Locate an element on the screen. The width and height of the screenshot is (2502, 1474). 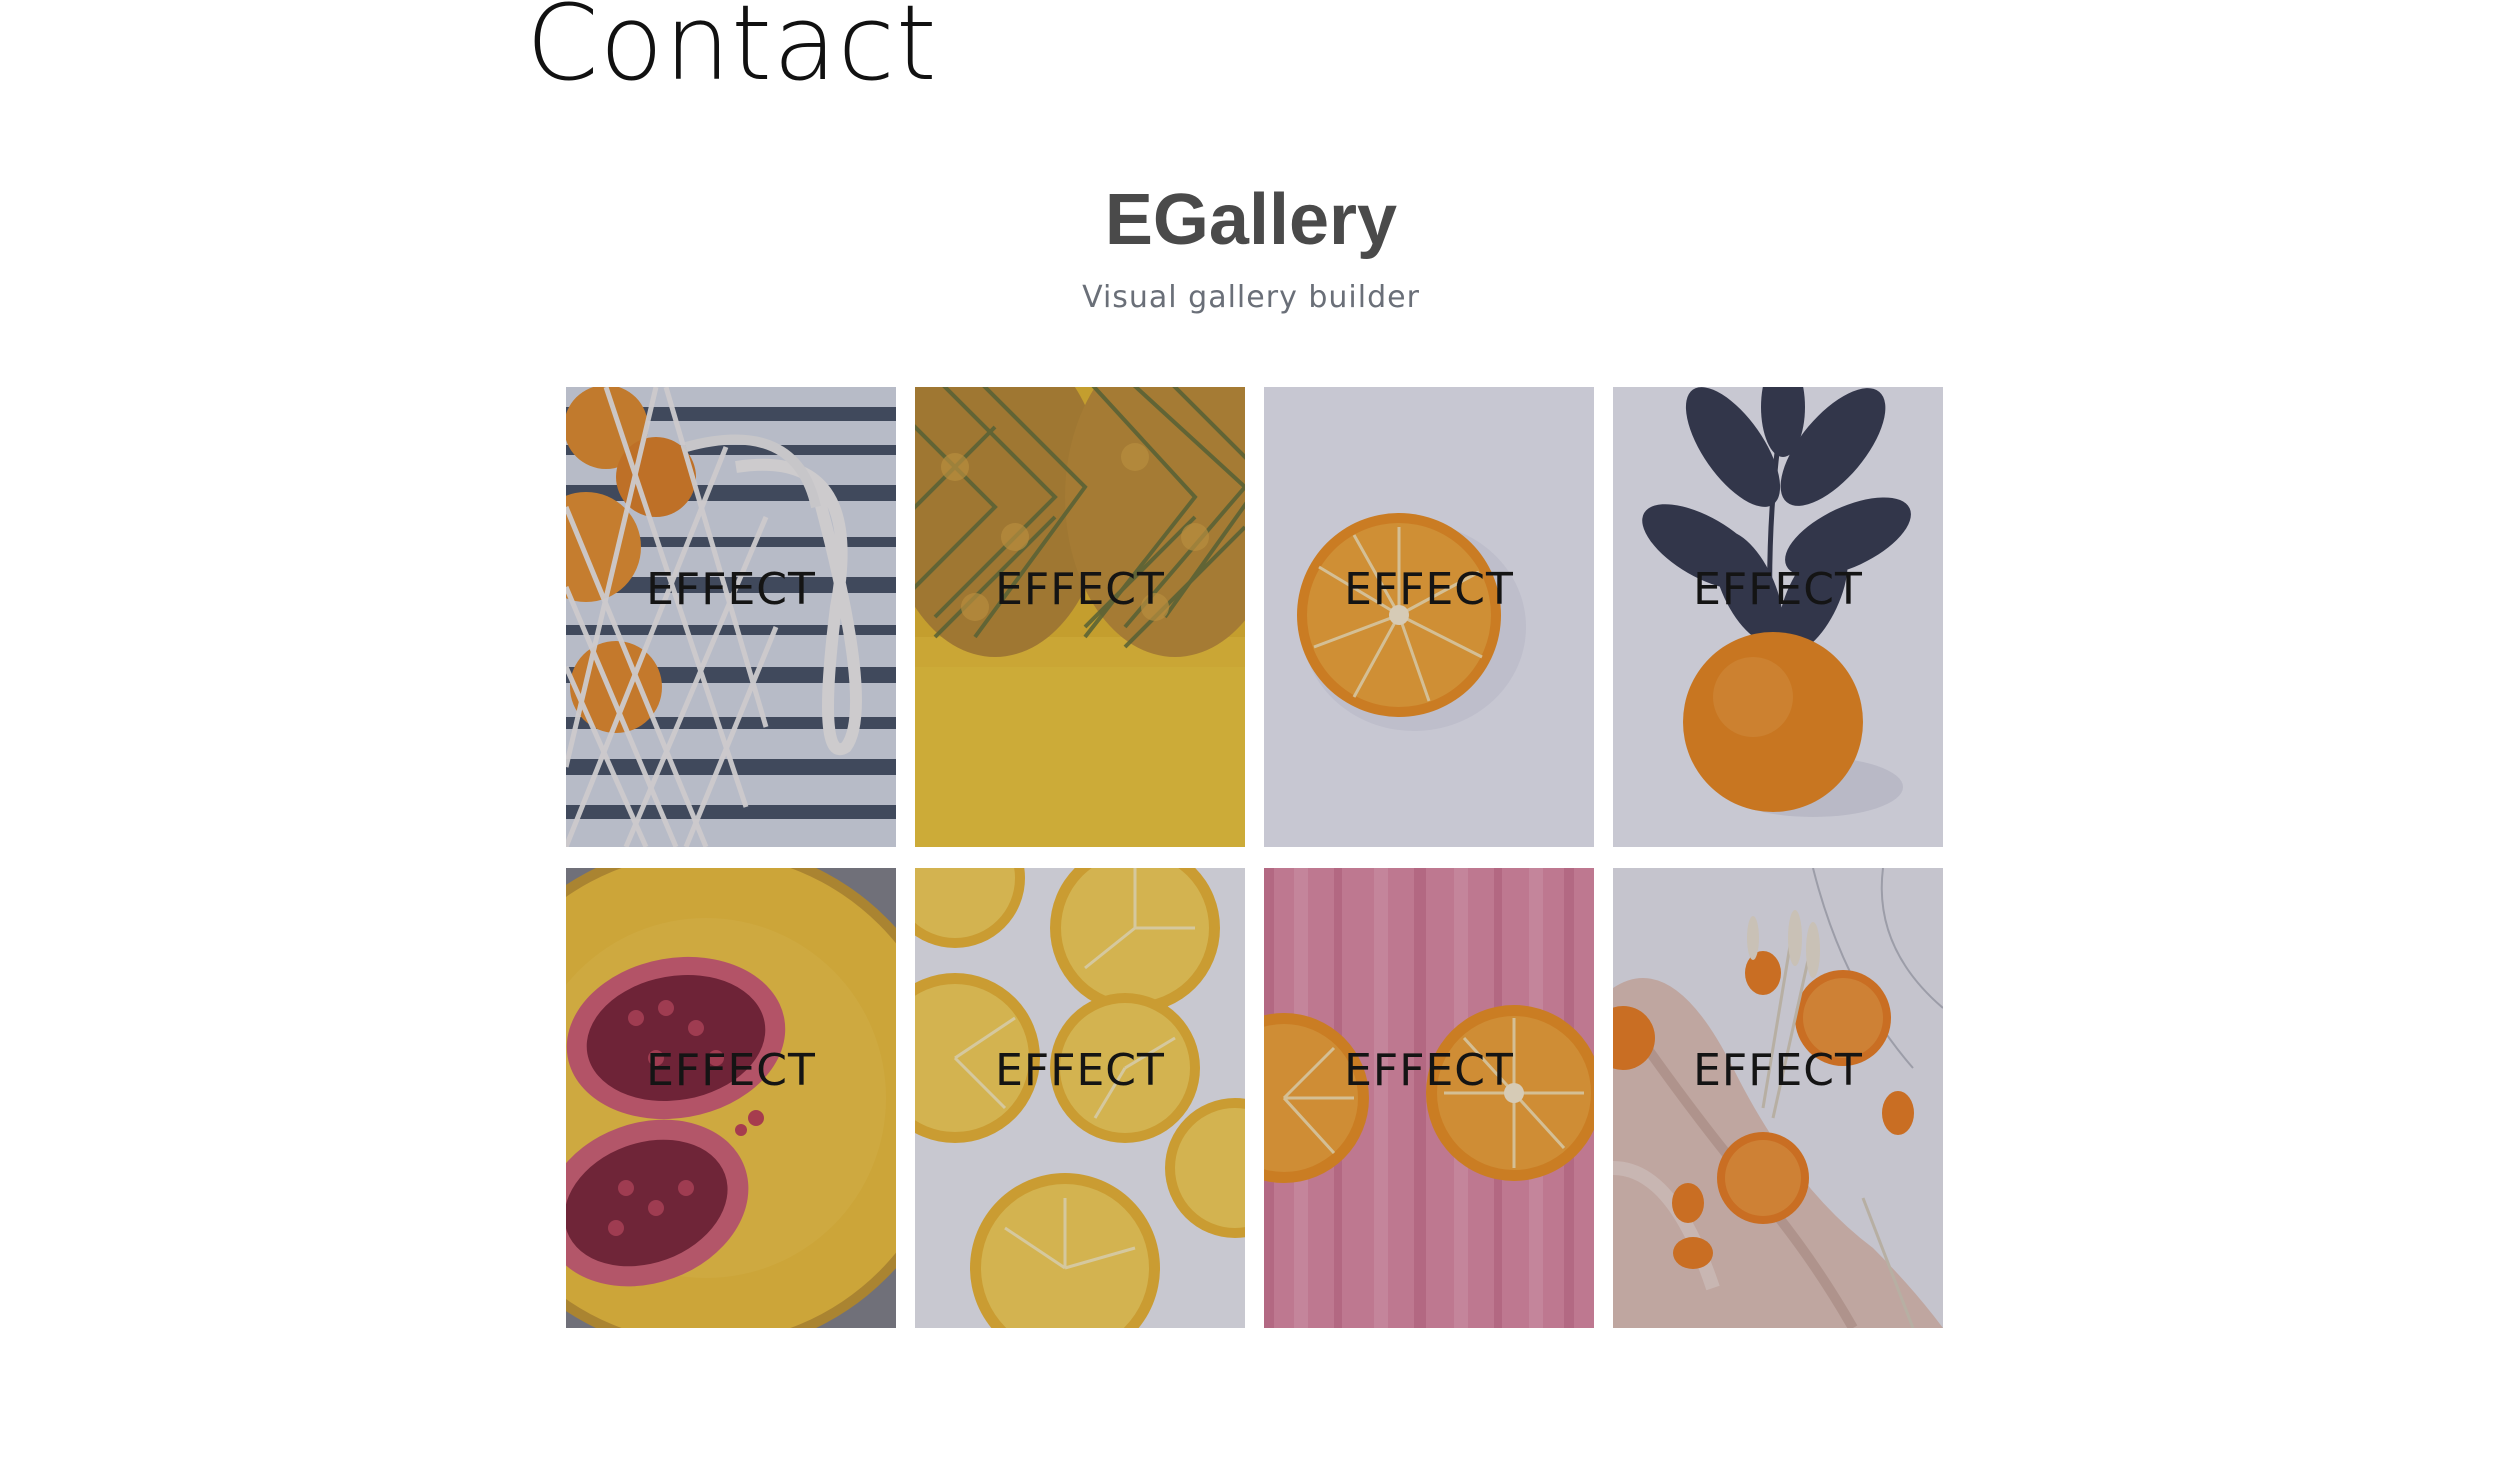
gallery-title: EGallery is located at coordinates (1251, 220).